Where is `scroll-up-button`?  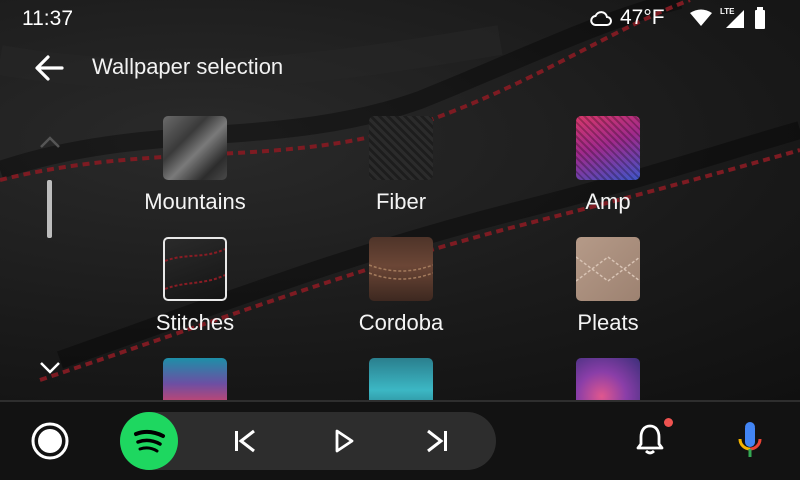
scroll-up-button is located at coordinates (50, 143).